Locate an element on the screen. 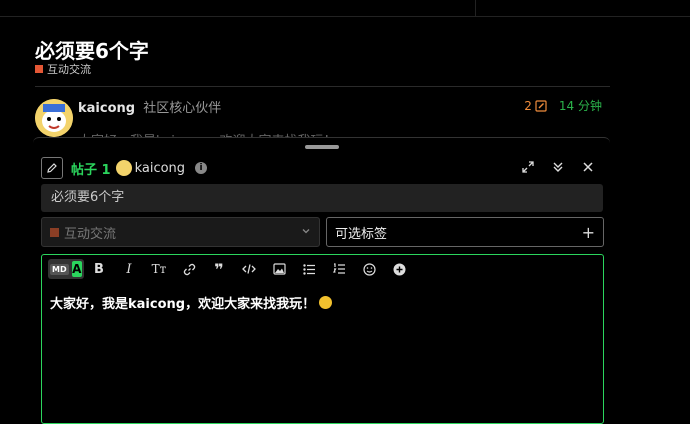 This screenshot has height=424, width=690. composer-action-button is located at coordinates (52, 168).